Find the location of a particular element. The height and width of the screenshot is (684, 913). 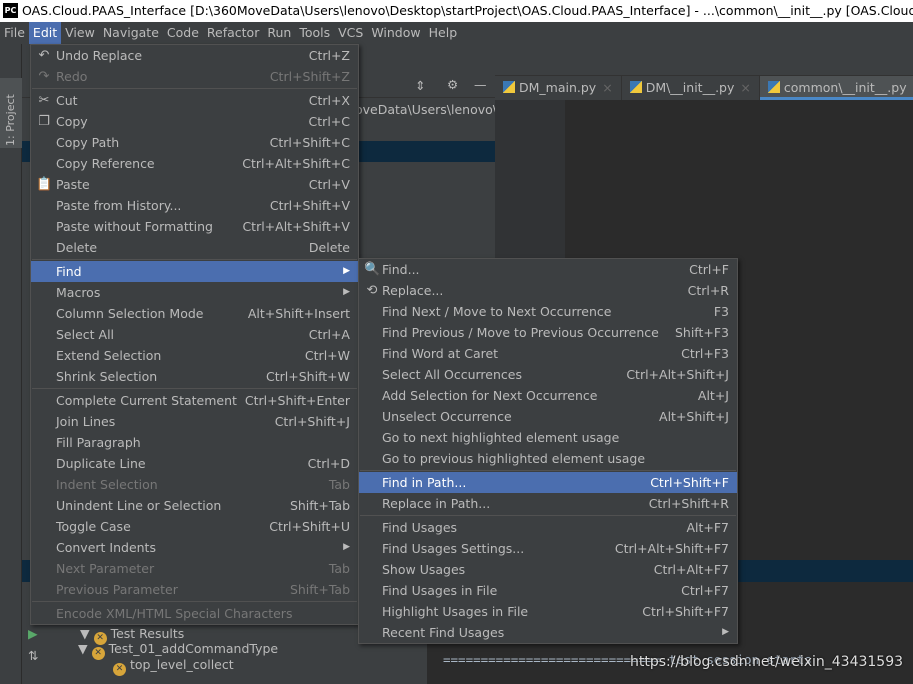

menu-item-go-to-previous-highlighted-element-usage: Go to previous highlighted element usage is located at coordinates (548, 458).